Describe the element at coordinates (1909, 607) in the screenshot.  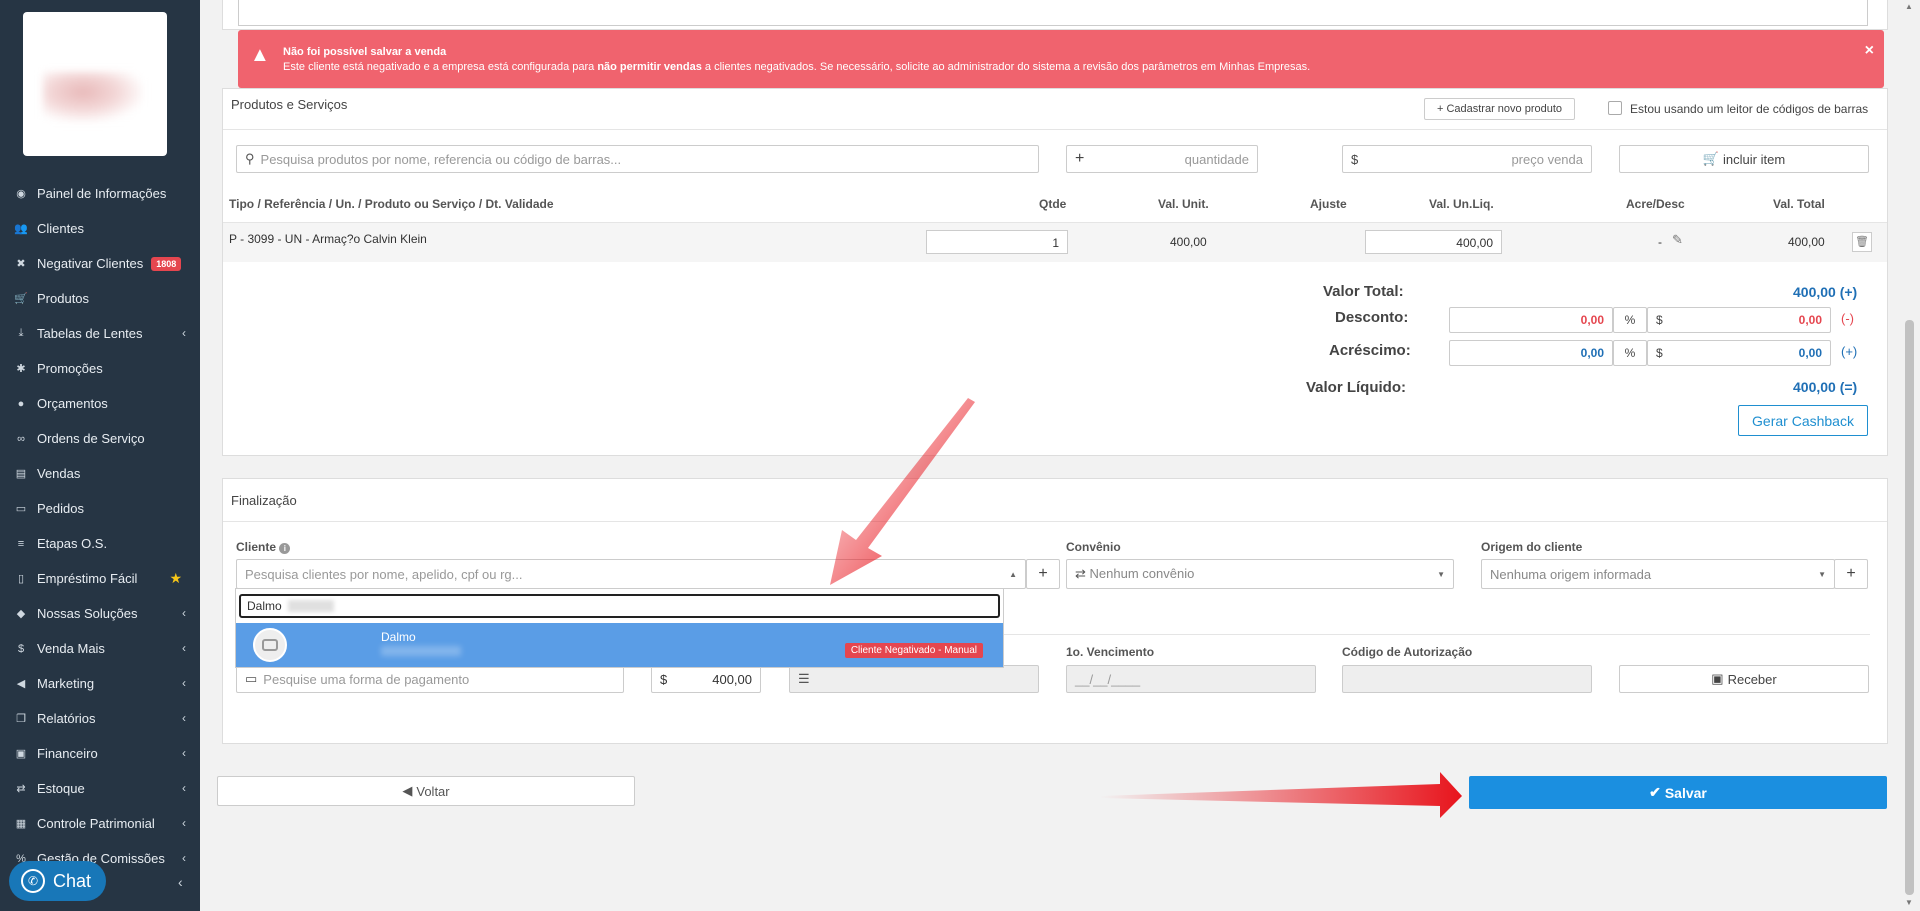
I see `scroll-thumb` at that location.